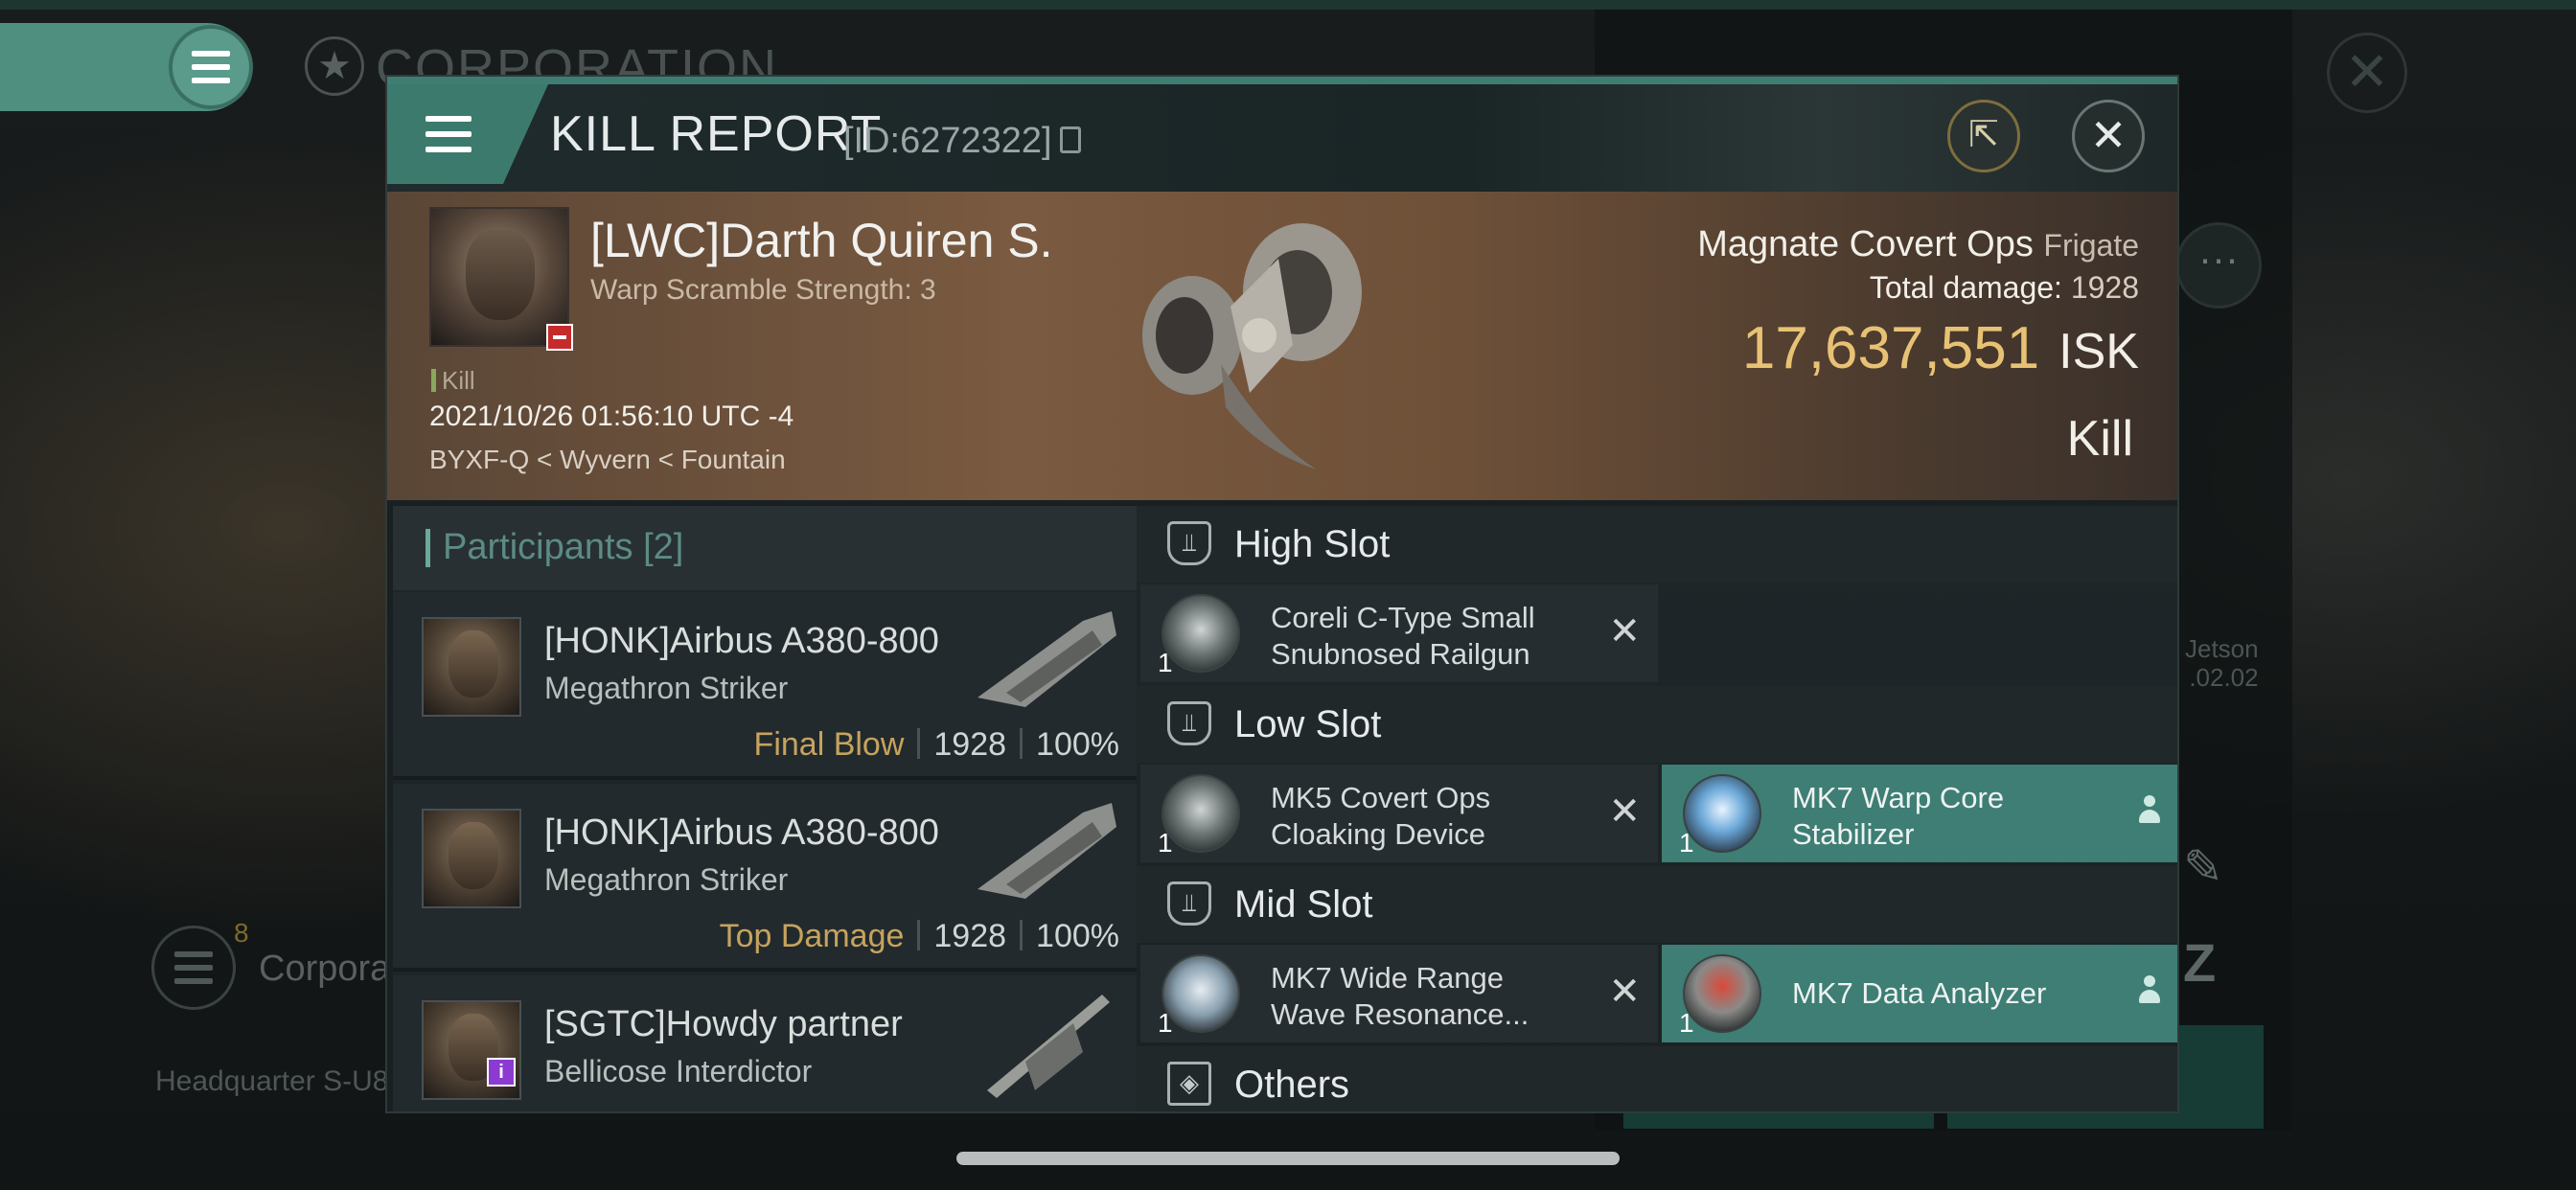  Describe the element at coordinates (2099, 439) in the screenshot. I see `kill-result: Kill` at that location.